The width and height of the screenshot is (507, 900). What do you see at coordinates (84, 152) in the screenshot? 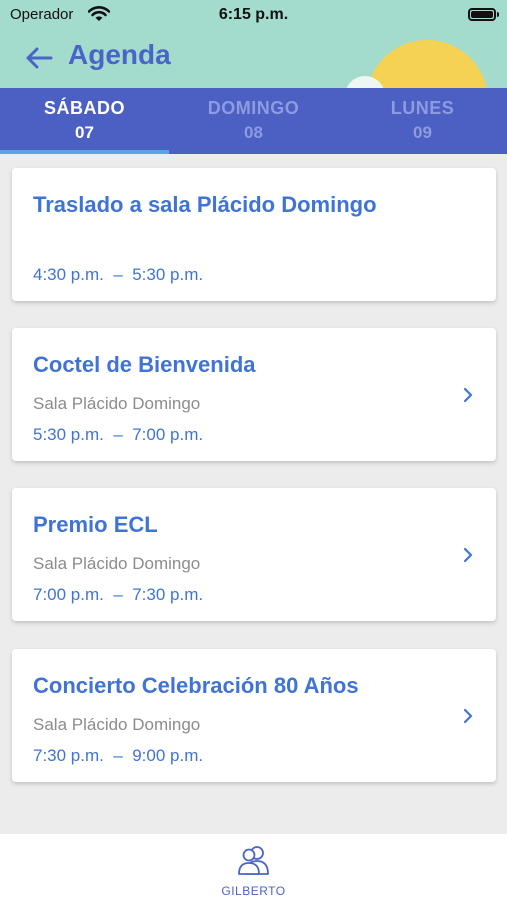
I see `active-tab-indicator` at bounding box center [84, 152].